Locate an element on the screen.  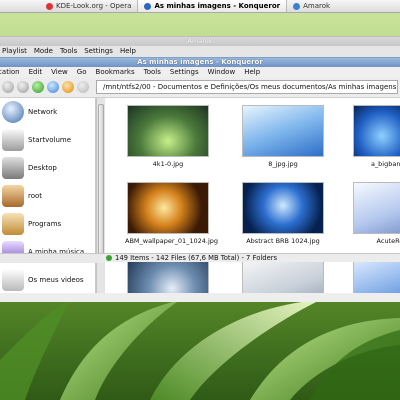
drive-icon is located at coordinates (13, 140).